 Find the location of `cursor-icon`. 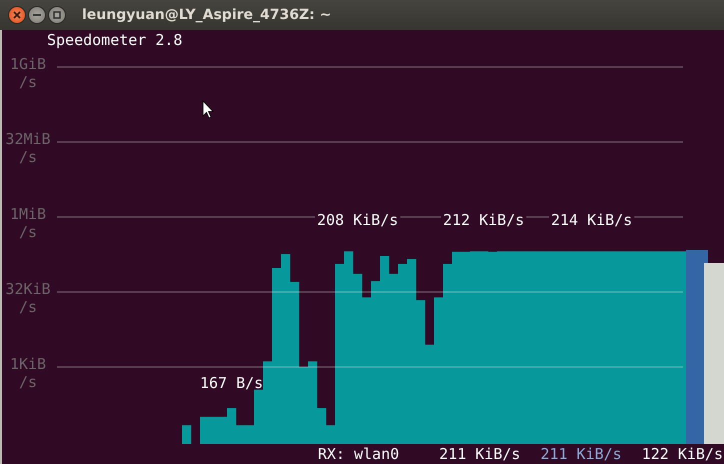

cursor-icon is located at coordinates (208, 109).